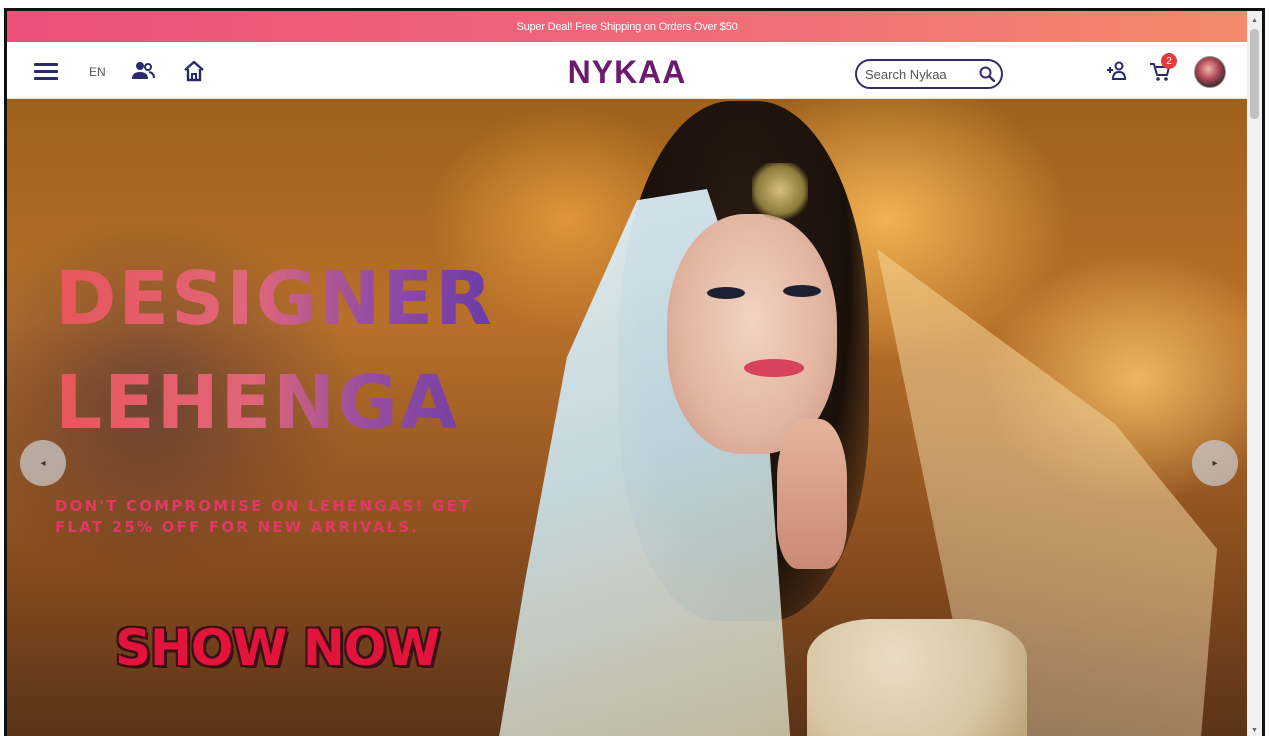 Image resolution: width=1269 pixels, height=736 pixels. I want to click on cart-icon: 2, so click(1162, 68).